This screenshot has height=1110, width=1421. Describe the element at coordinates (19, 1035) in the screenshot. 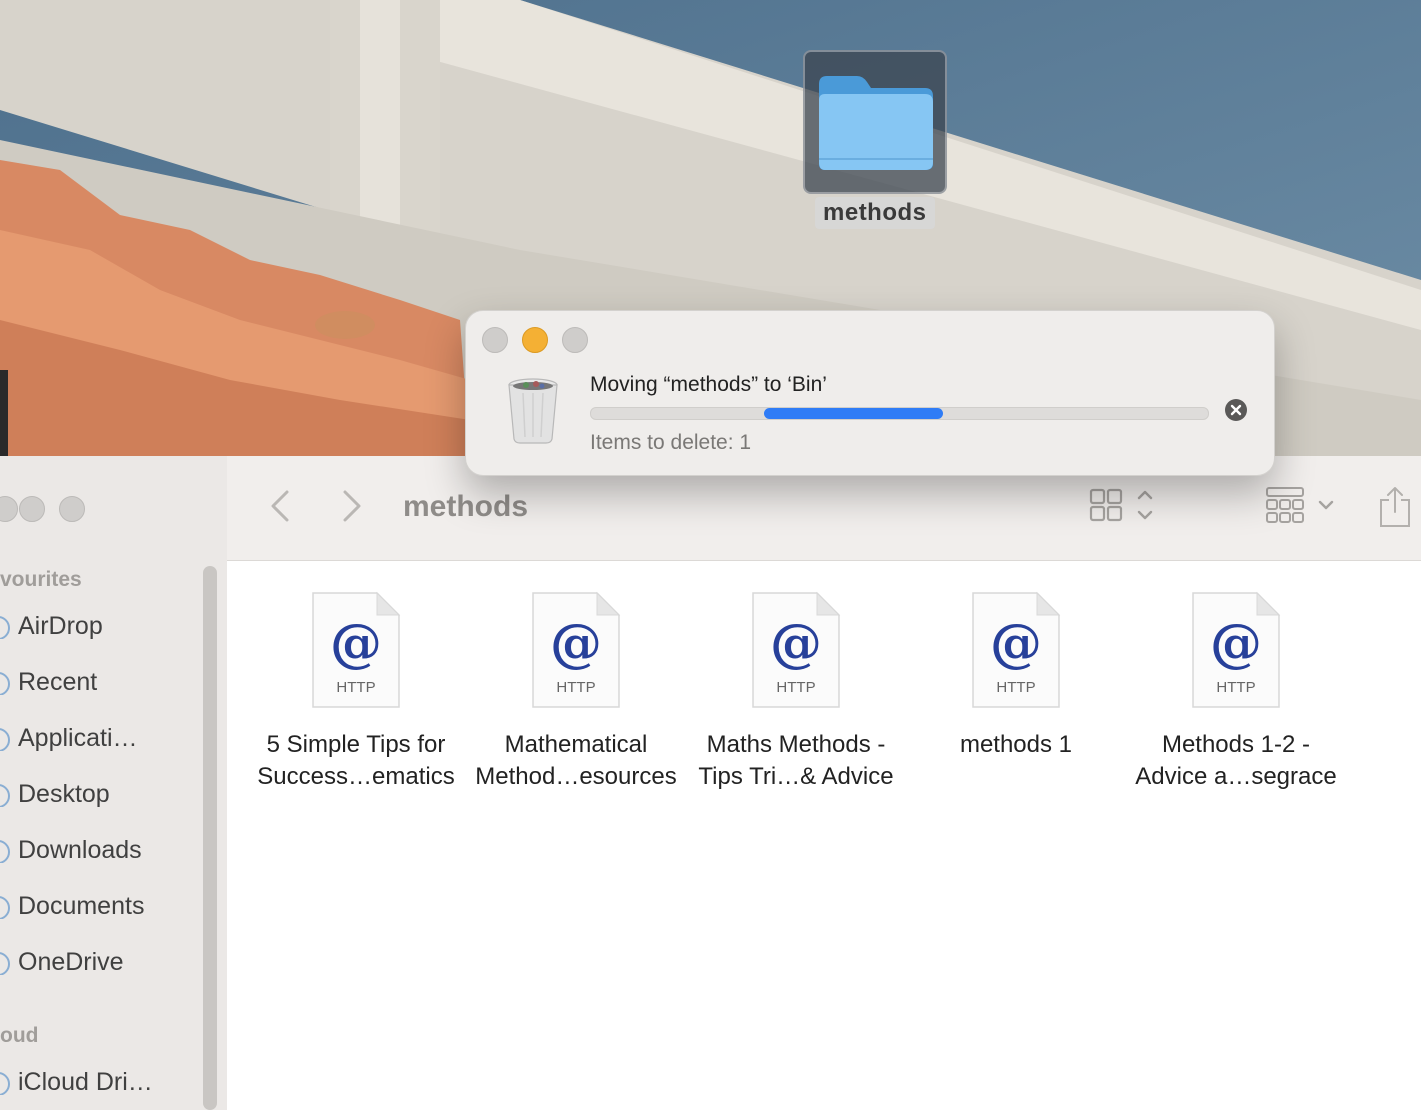

I see `sidebar-section-icloud: oud` at that location.